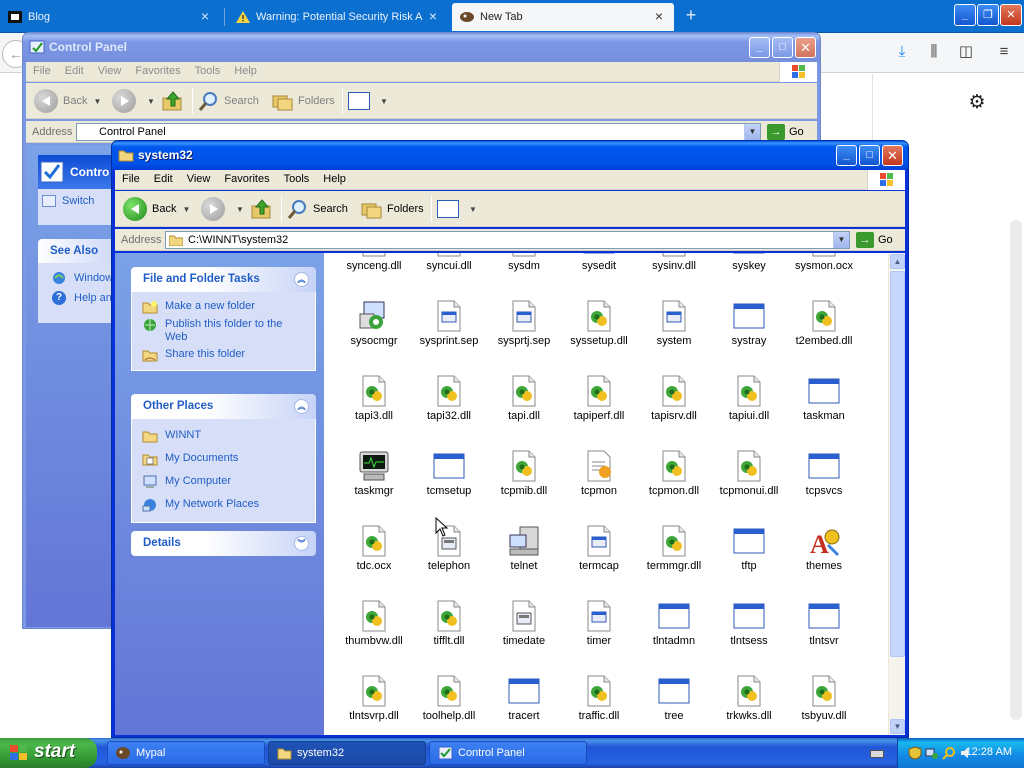  What do you see at coordinates (902, 52) in the screenshot?
I see `download-icon: ⤓` at bounding box center [902, 52].